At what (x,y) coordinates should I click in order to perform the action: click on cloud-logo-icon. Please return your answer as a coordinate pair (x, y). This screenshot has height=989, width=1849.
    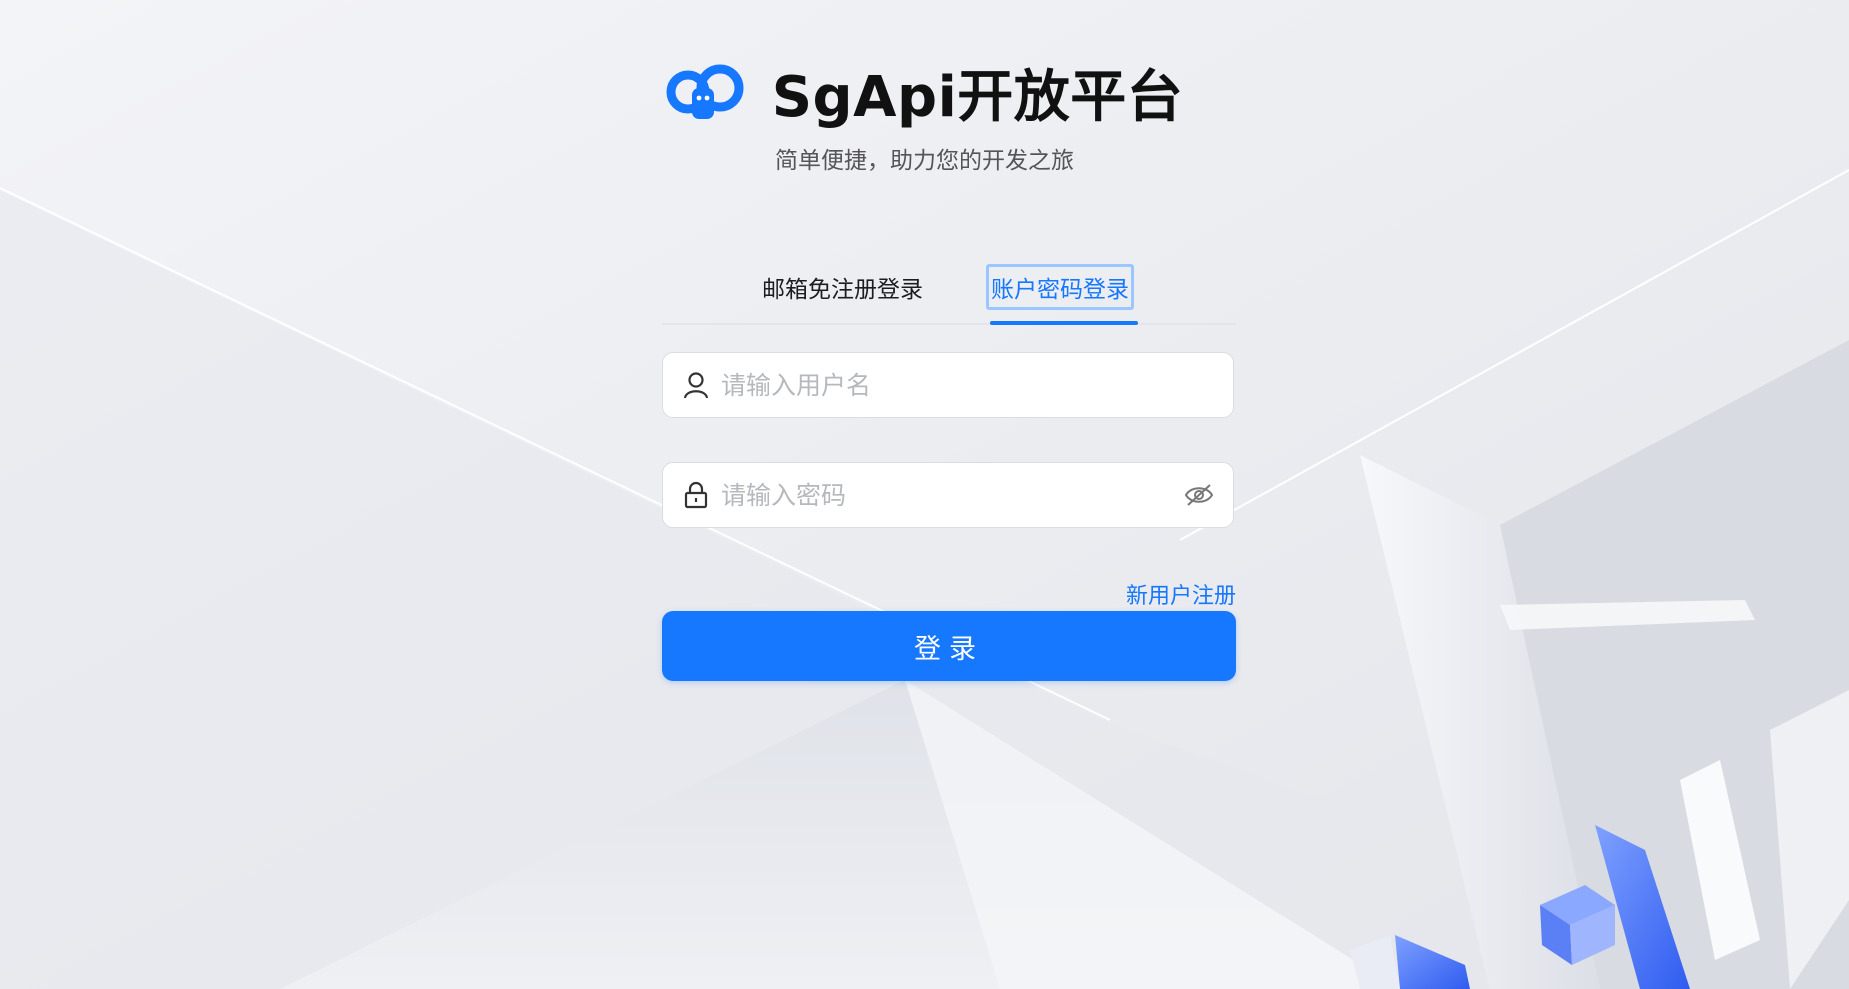
    Looking at the image, I should click on (705, 91).